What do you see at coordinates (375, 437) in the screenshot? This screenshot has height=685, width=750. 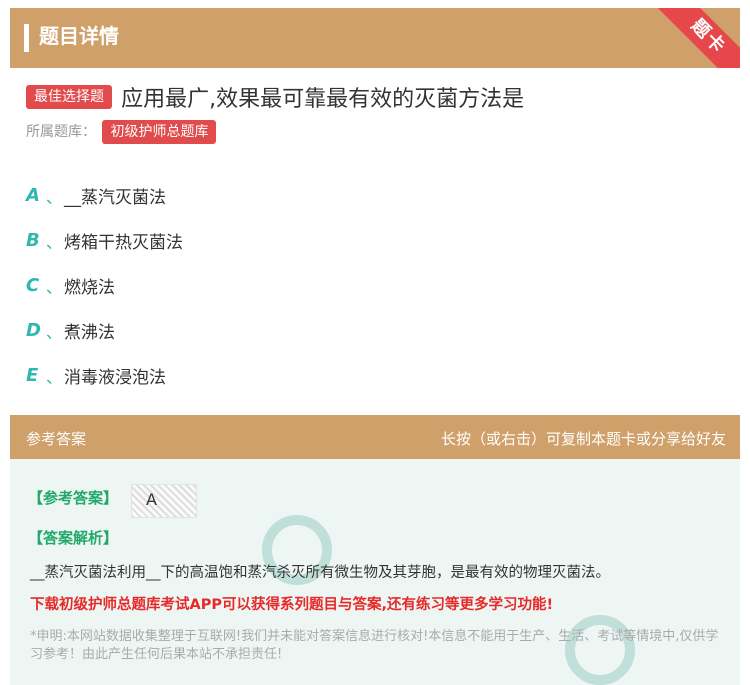 I see `answer-header: 参考答案 长按（或右击）可复制本题卡或分享给好友` at bounding box center [375, 437].